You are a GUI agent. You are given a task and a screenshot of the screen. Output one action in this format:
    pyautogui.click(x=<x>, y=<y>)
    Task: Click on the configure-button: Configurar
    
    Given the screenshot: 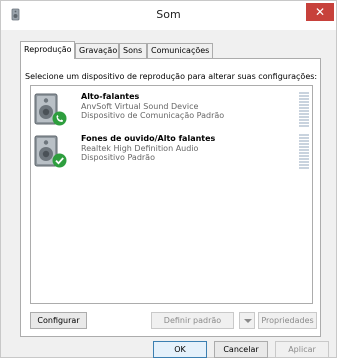 What is the action you would take?
    pyautogui.click(x=58, y=320)
    